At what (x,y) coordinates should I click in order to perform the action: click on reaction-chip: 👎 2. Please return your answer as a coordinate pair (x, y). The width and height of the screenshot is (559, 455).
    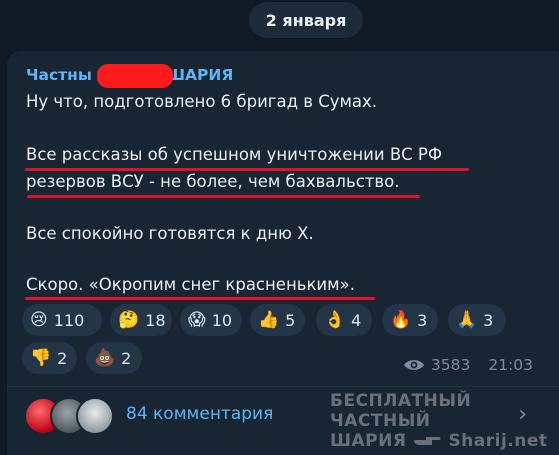
    Looking at the image, I should click on (49, 358).